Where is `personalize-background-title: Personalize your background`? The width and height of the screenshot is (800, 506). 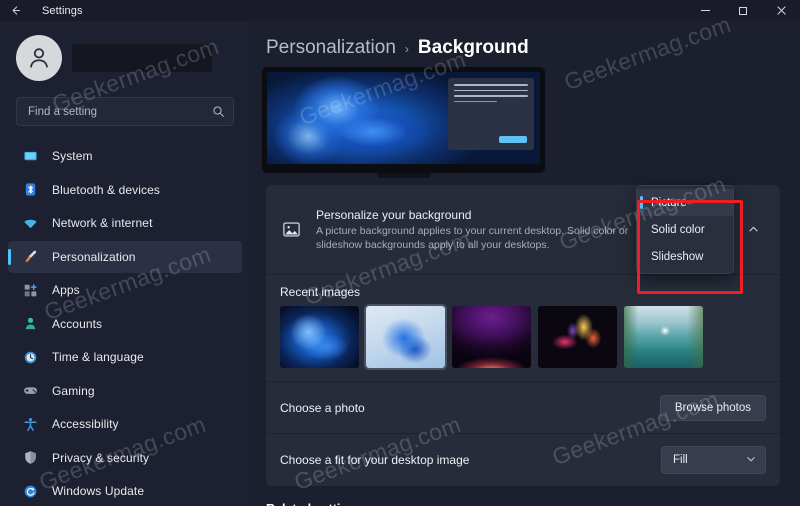
personalize-background-title: Personalize your background is located at coordinates (394, 215).